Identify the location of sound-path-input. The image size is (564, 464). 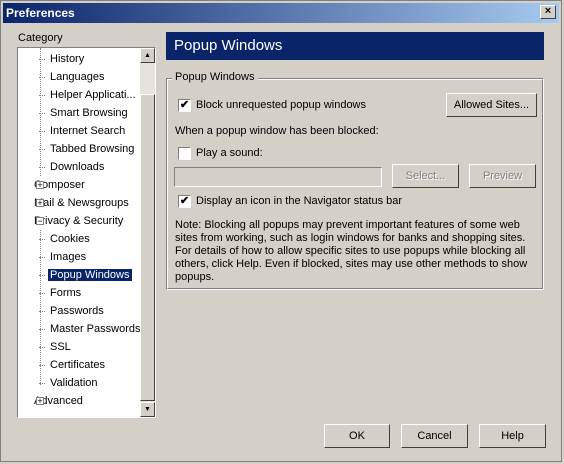
(278, 177).